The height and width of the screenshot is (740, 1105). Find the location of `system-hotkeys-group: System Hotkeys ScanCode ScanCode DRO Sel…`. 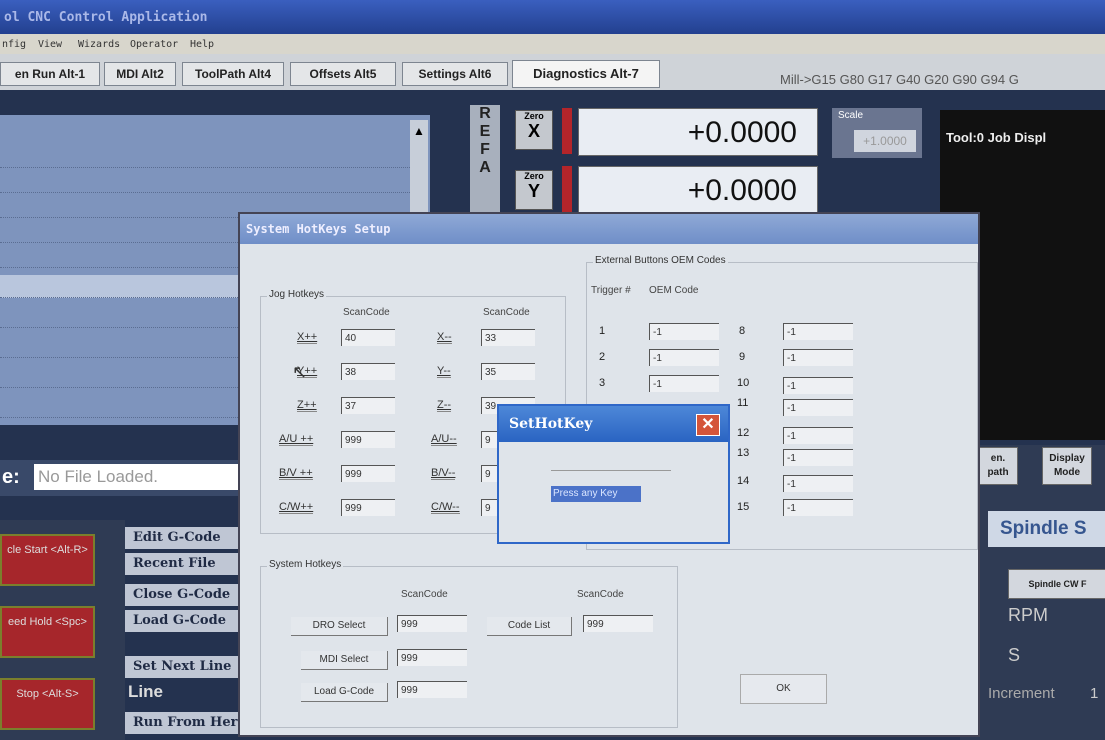

system-hotkeys-group: System Hotkeys ScanCode ScanCode DRO Sel… is located at coordinates (469, 643).